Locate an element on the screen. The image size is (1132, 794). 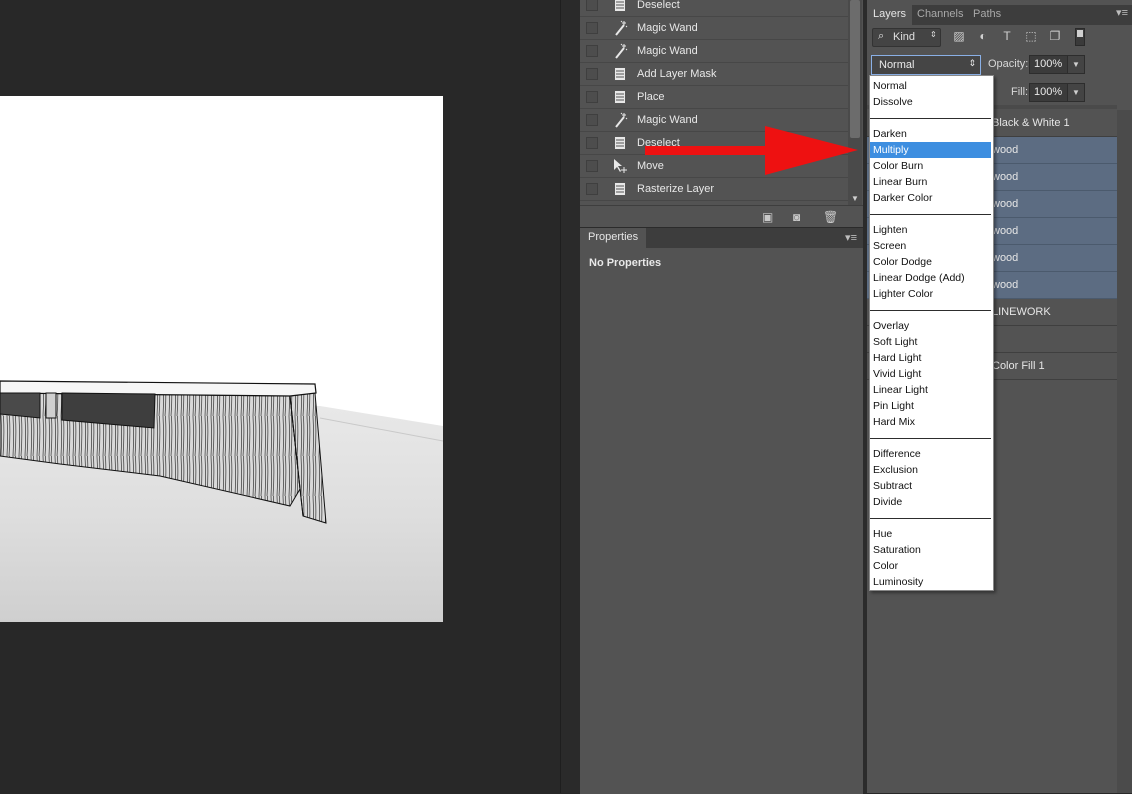
blend-option-dissolve: Dissolve is located at coordinates (930, 102).